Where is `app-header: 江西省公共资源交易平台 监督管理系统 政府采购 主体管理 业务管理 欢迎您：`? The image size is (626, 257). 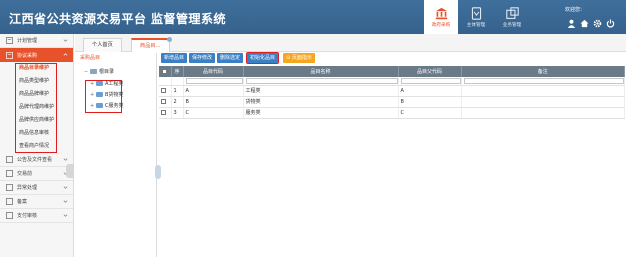
app-header: 江西省公共资源交易平台 监督管理系统 政府采购 主体管理 业务管理 欢迎您： is located at coordinates (313, 17).